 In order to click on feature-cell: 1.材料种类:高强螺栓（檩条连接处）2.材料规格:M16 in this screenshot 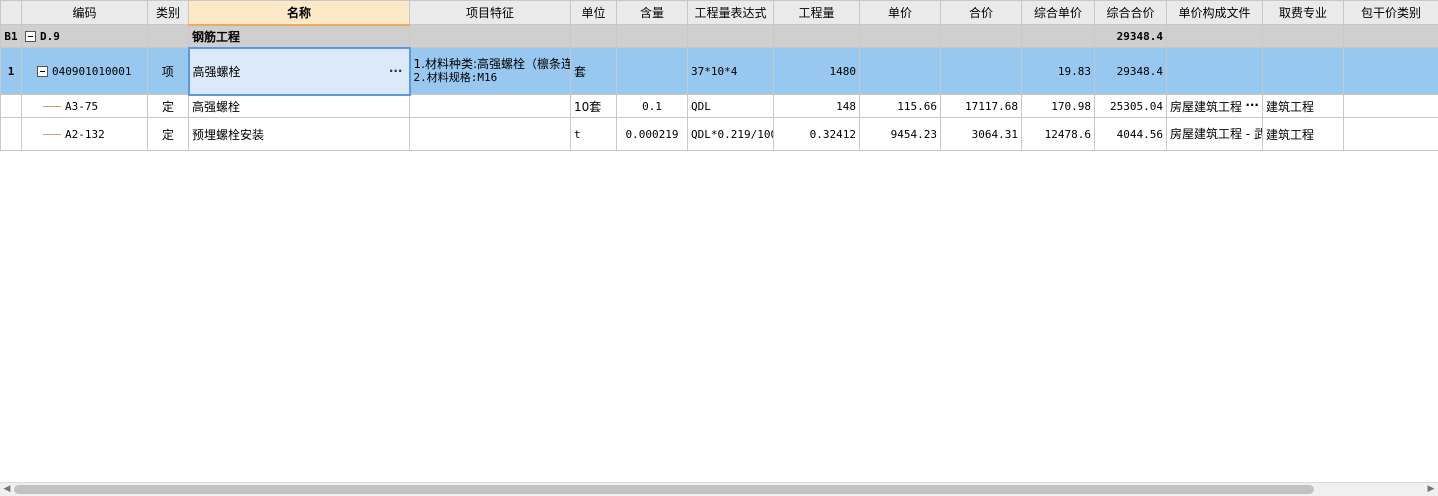, I will do `click(490, 71)`.